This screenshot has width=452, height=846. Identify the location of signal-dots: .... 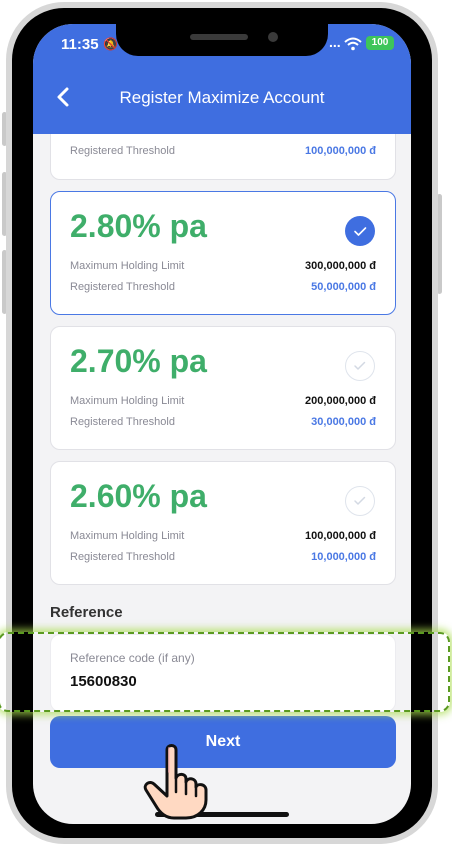
(335, 42).